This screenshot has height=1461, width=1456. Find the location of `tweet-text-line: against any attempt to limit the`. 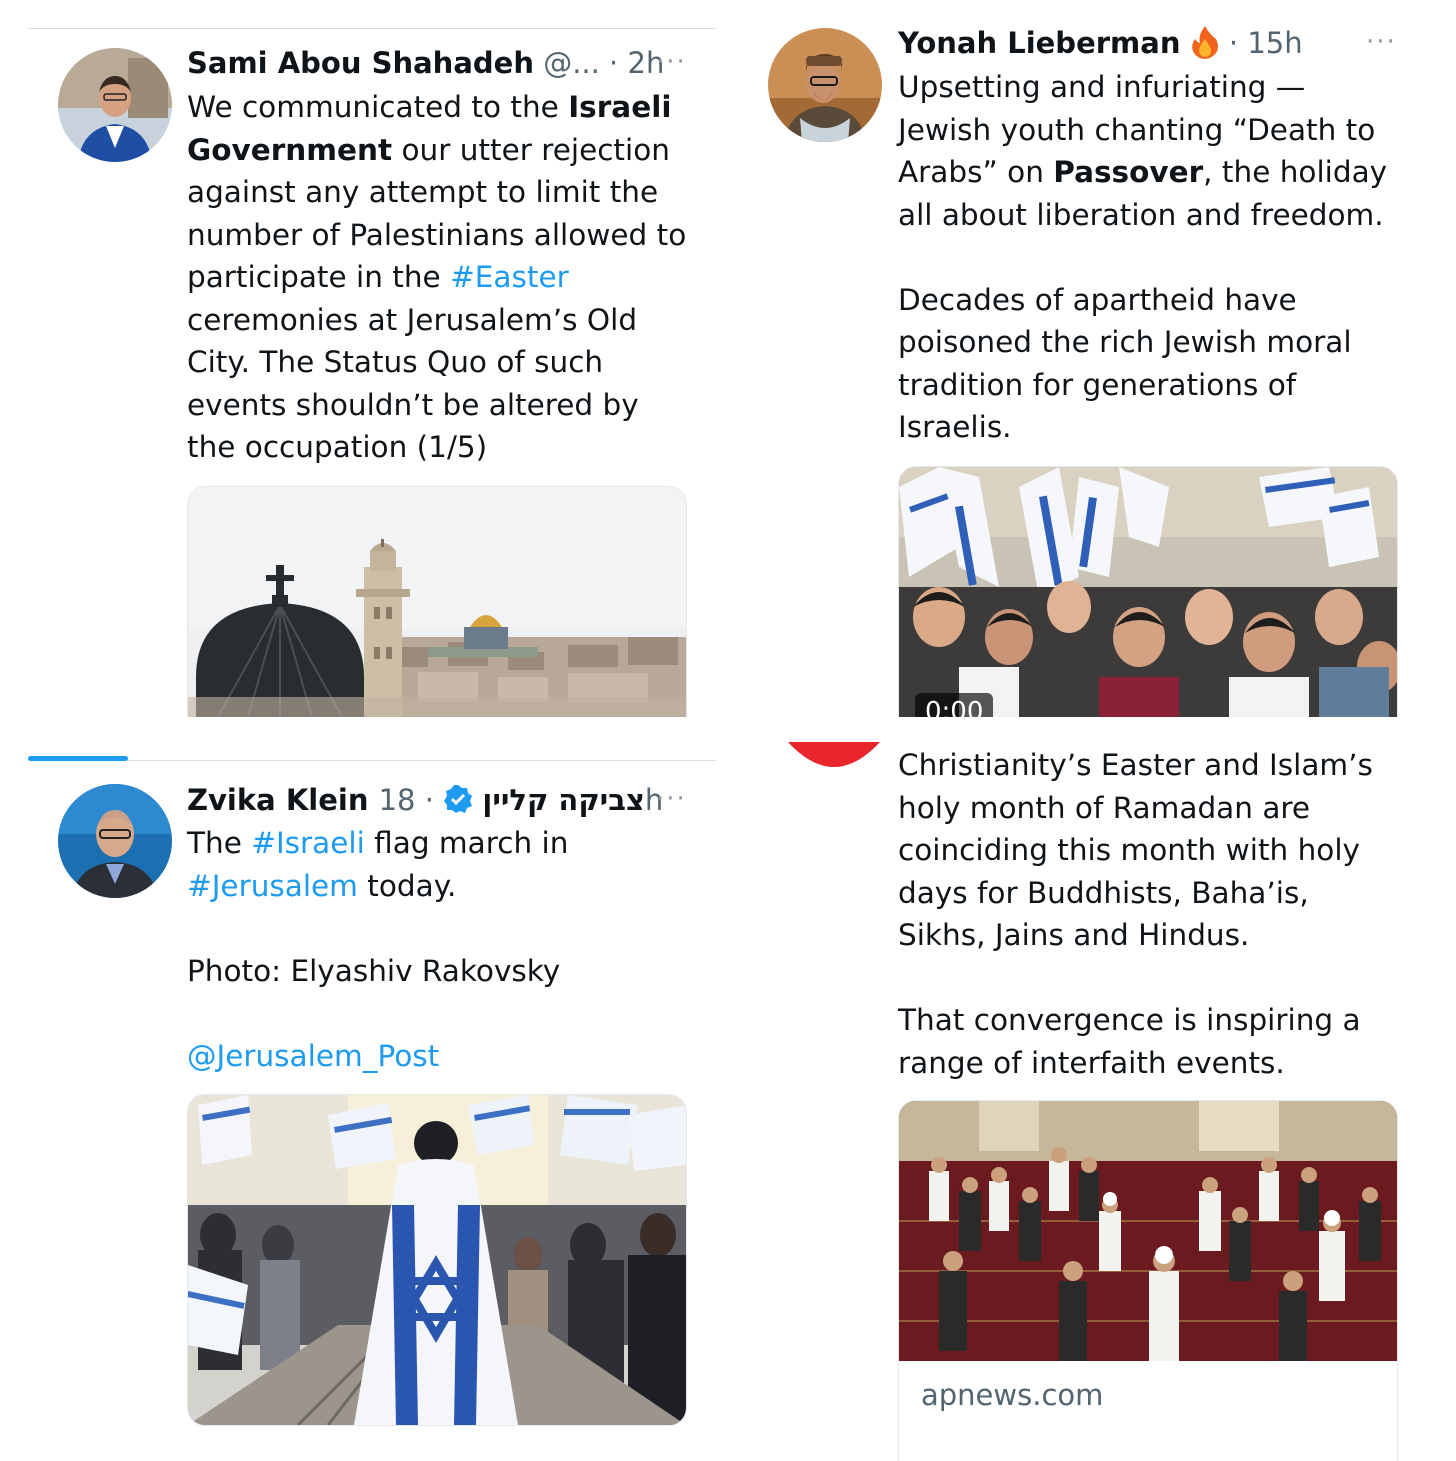

tweet-text-line: against any attempt to limit the is located at coordinates (436, 192).